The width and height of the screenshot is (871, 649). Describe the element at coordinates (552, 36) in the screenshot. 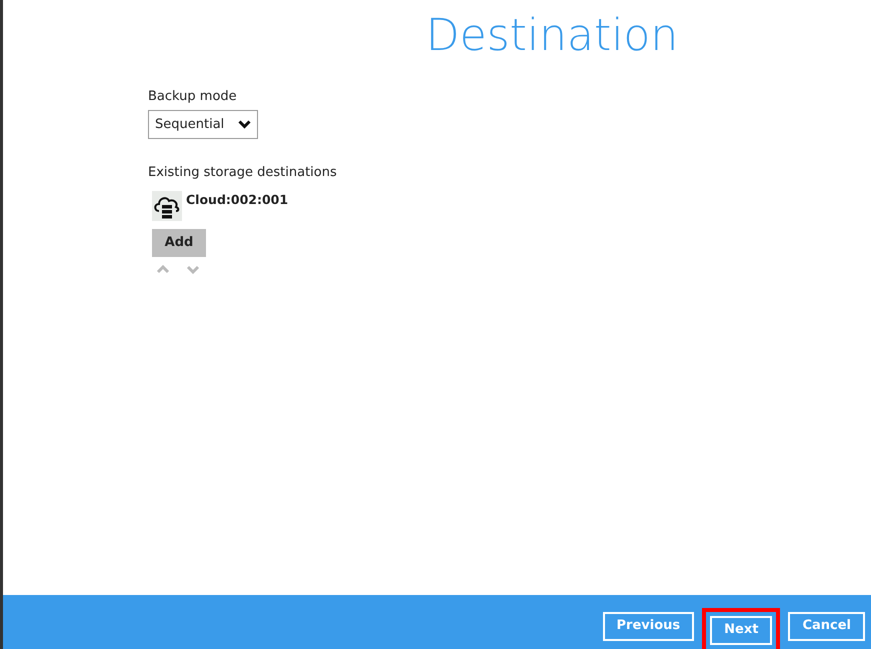

I see `page-title: Destination` at that location.